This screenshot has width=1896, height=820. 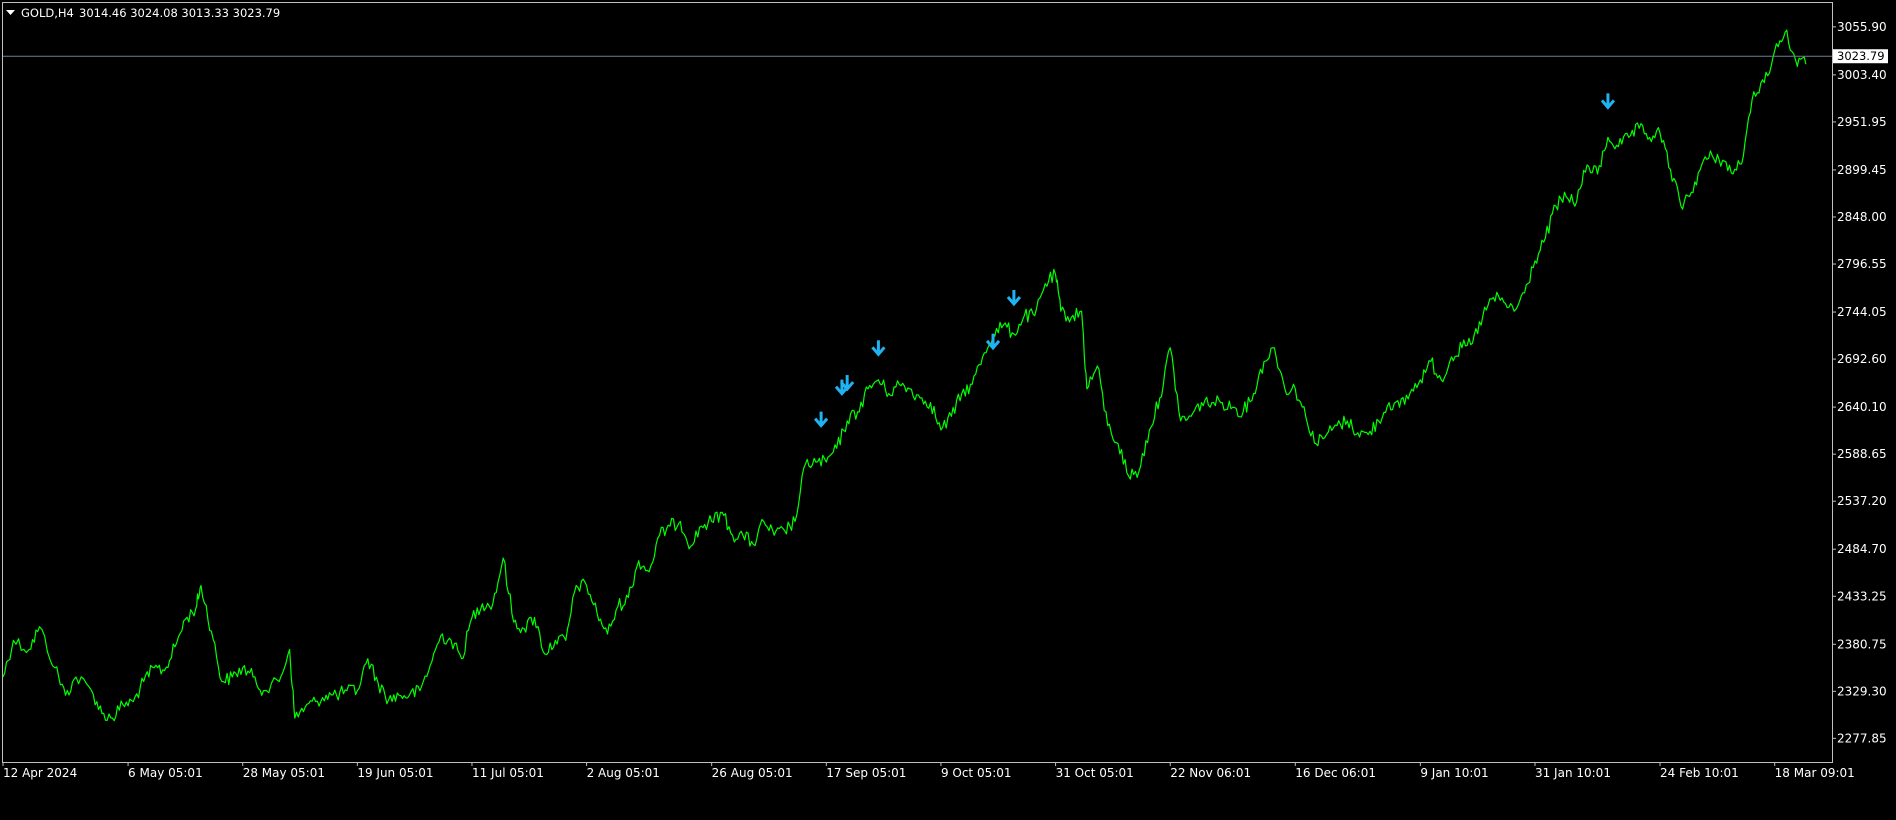 What do you see at coordinates (1862, 312) in the screenshot?
I see `price-tick-label: 2744.05` at bounding box center [1862, 312].